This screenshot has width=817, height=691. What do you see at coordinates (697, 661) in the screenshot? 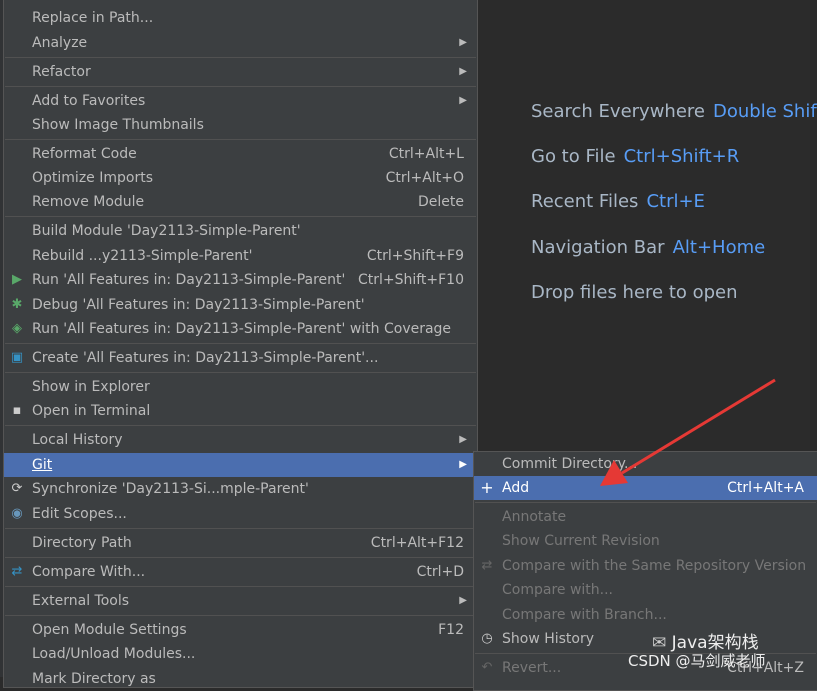
I see `csdn-watermark: CSDN @马剑威老师` at bounding box center [697, 661].